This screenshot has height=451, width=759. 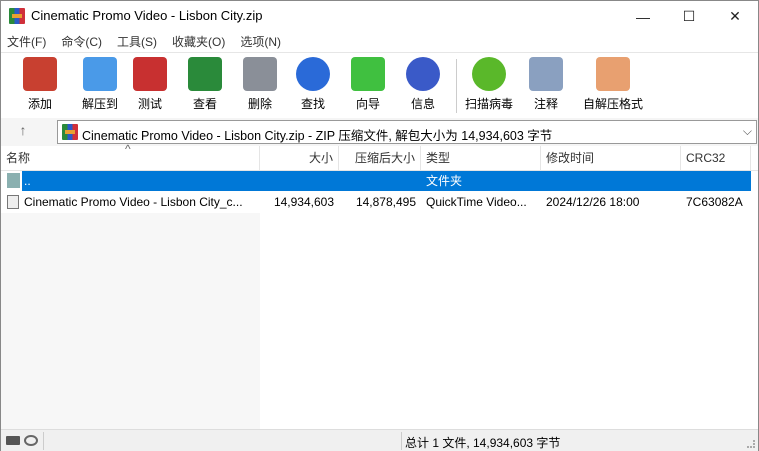 What do you see at coordinates (137, 42) in the screenshot?
I see `menu-tools: 工具(S)` at bounding box center [137, 42].